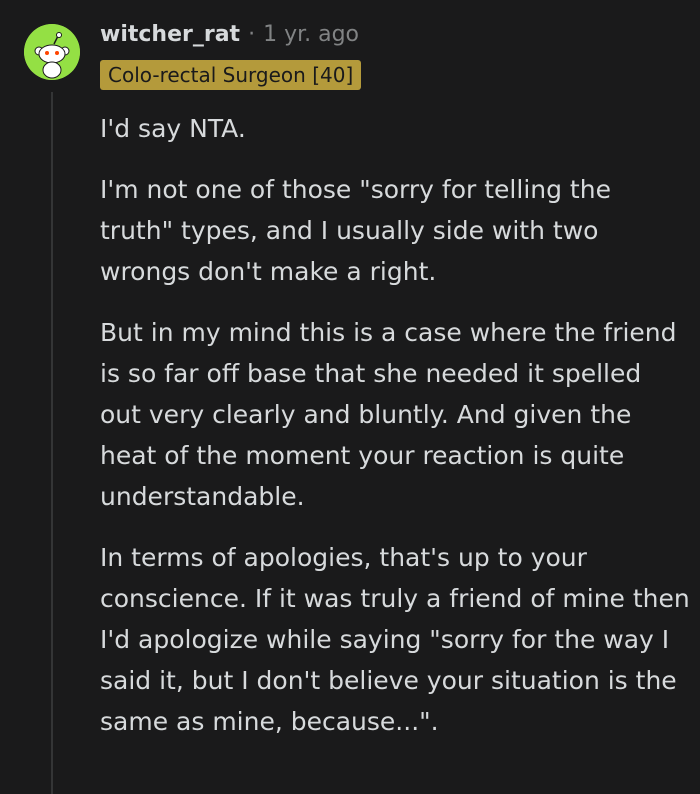 The height and width of the screenshot is (794, 700). Describe the element at coordinates (231, 75) in the screenshot. I see `user-flair-badge: Colo-rectal Surgeon [40]` at that location.